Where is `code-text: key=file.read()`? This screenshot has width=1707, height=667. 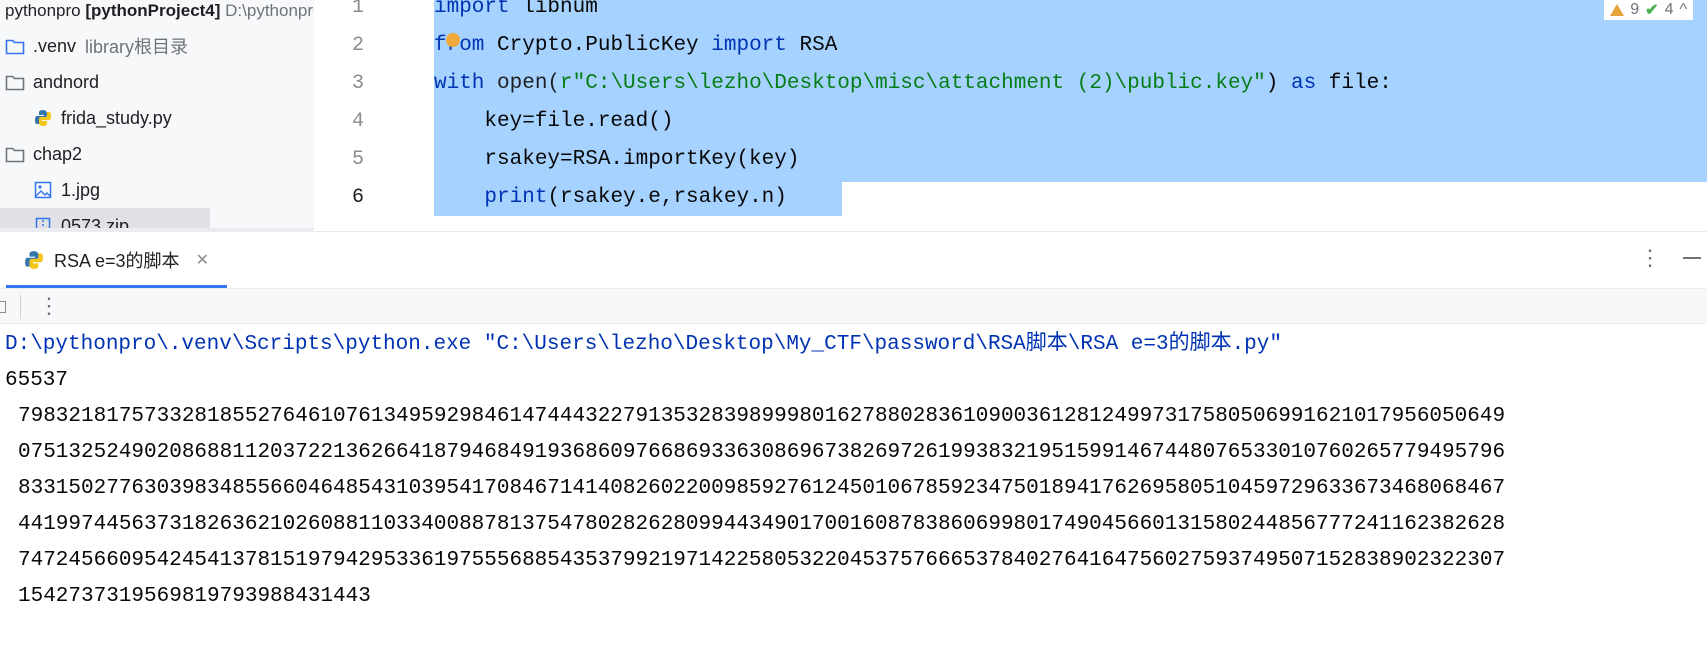
code-text: key=file.read() is located at coordinates (554, 121).